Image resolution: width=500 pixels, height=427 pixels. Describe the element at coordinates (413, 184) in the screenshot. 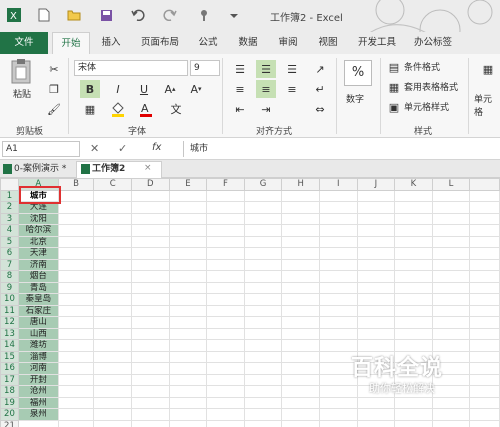

I see `column-header-k: K` at that location.